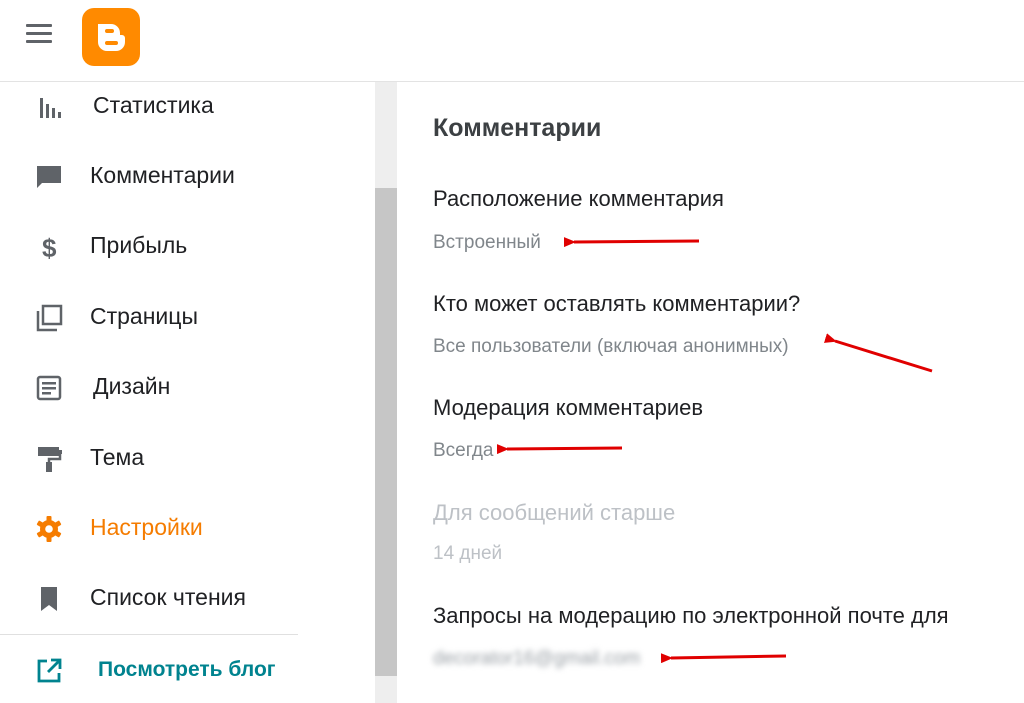 The width and height of the screenshot is (1024, 703). What do you see at coordinates (150, 458) in the screenshot?
I see `sidebar-item-theme: Тема` at bounding box center [150, 458].